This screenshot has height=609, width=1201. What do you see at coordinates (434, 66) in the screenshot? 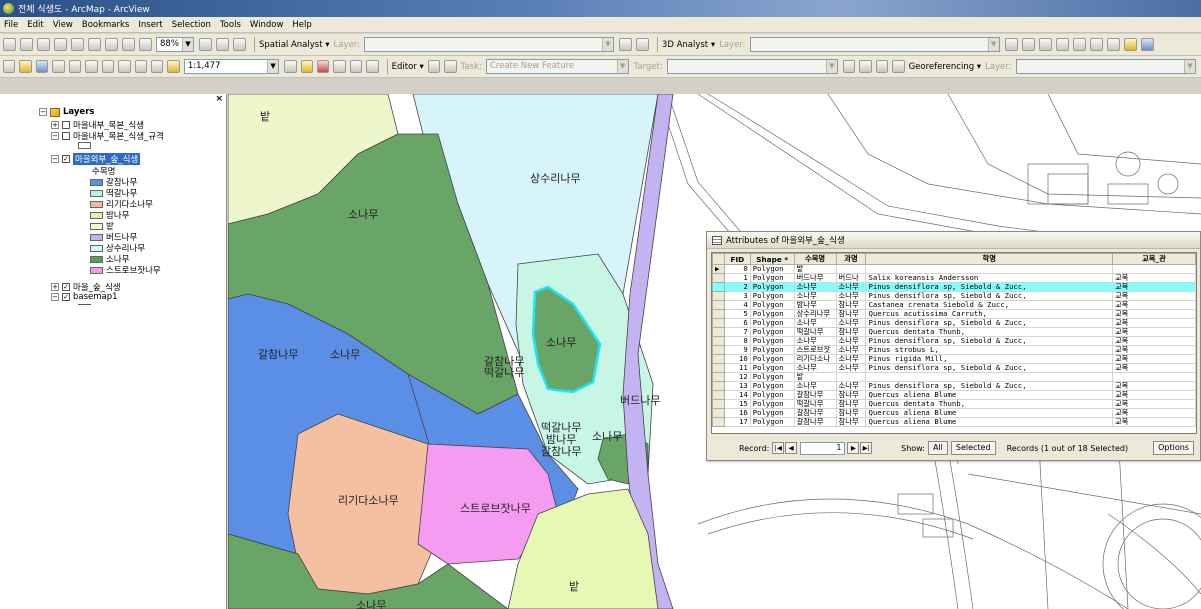
I see `edit-tool-icon` at bounding box center [434, 66].